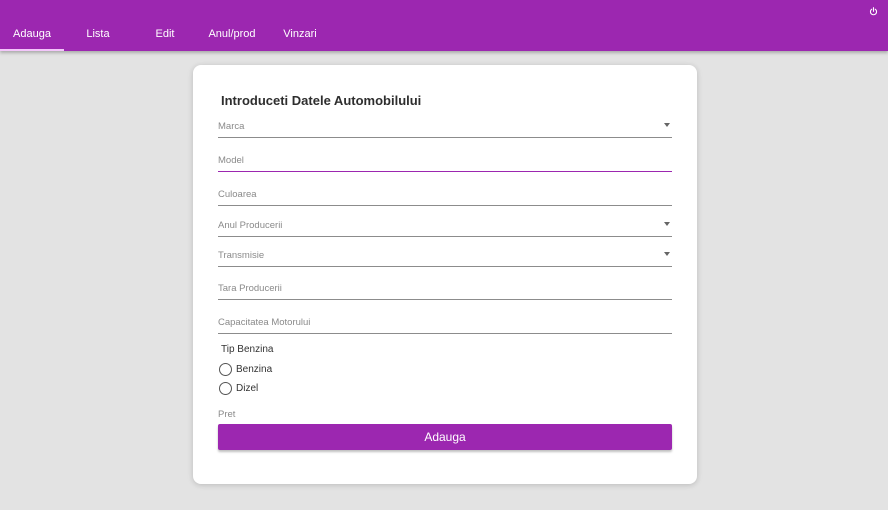  Describe the element at coordinates (98, 35) in the screenshot. I see `tab-lista: Lista` at that location.